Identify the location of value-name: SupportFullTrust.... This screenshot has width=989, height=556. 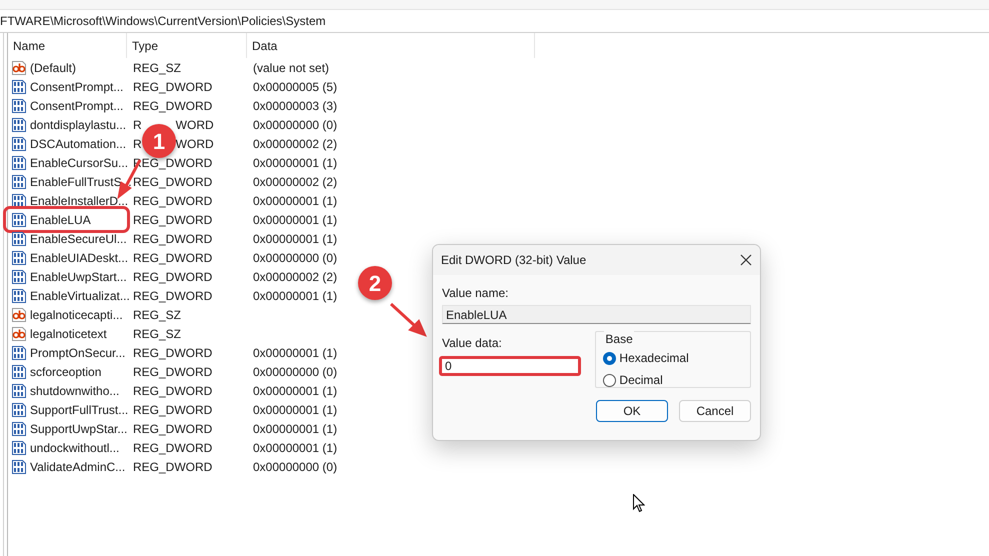
(79, 410).